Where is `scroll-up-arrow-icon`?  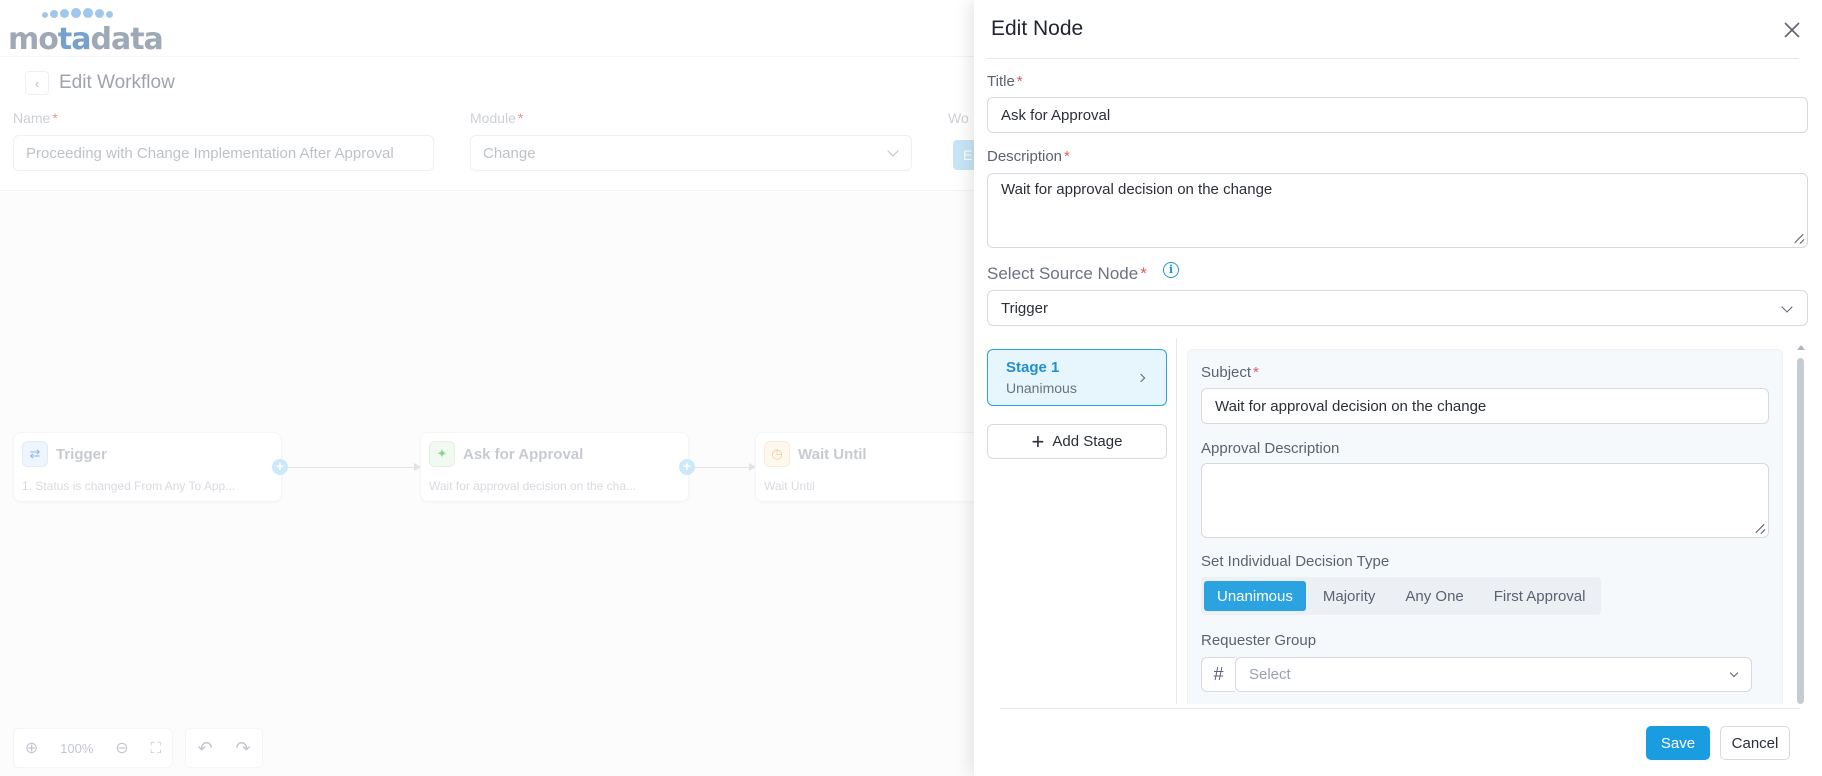
scroll-up-arrow-icon is located at coordinates (1801, 347).